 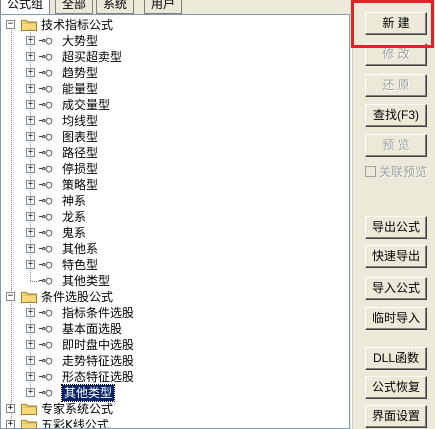 I want to click on tab-user: 用户, so click(x=163, y=7).